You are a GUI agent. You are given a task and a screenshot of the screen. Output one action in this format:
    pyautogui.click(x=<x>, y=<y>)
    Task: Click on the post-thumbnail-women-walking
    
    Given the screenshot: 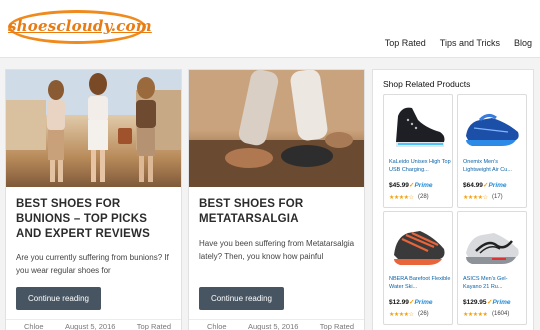 What is the action you would take?
    pyautogui.click(x=93, y=128)
    